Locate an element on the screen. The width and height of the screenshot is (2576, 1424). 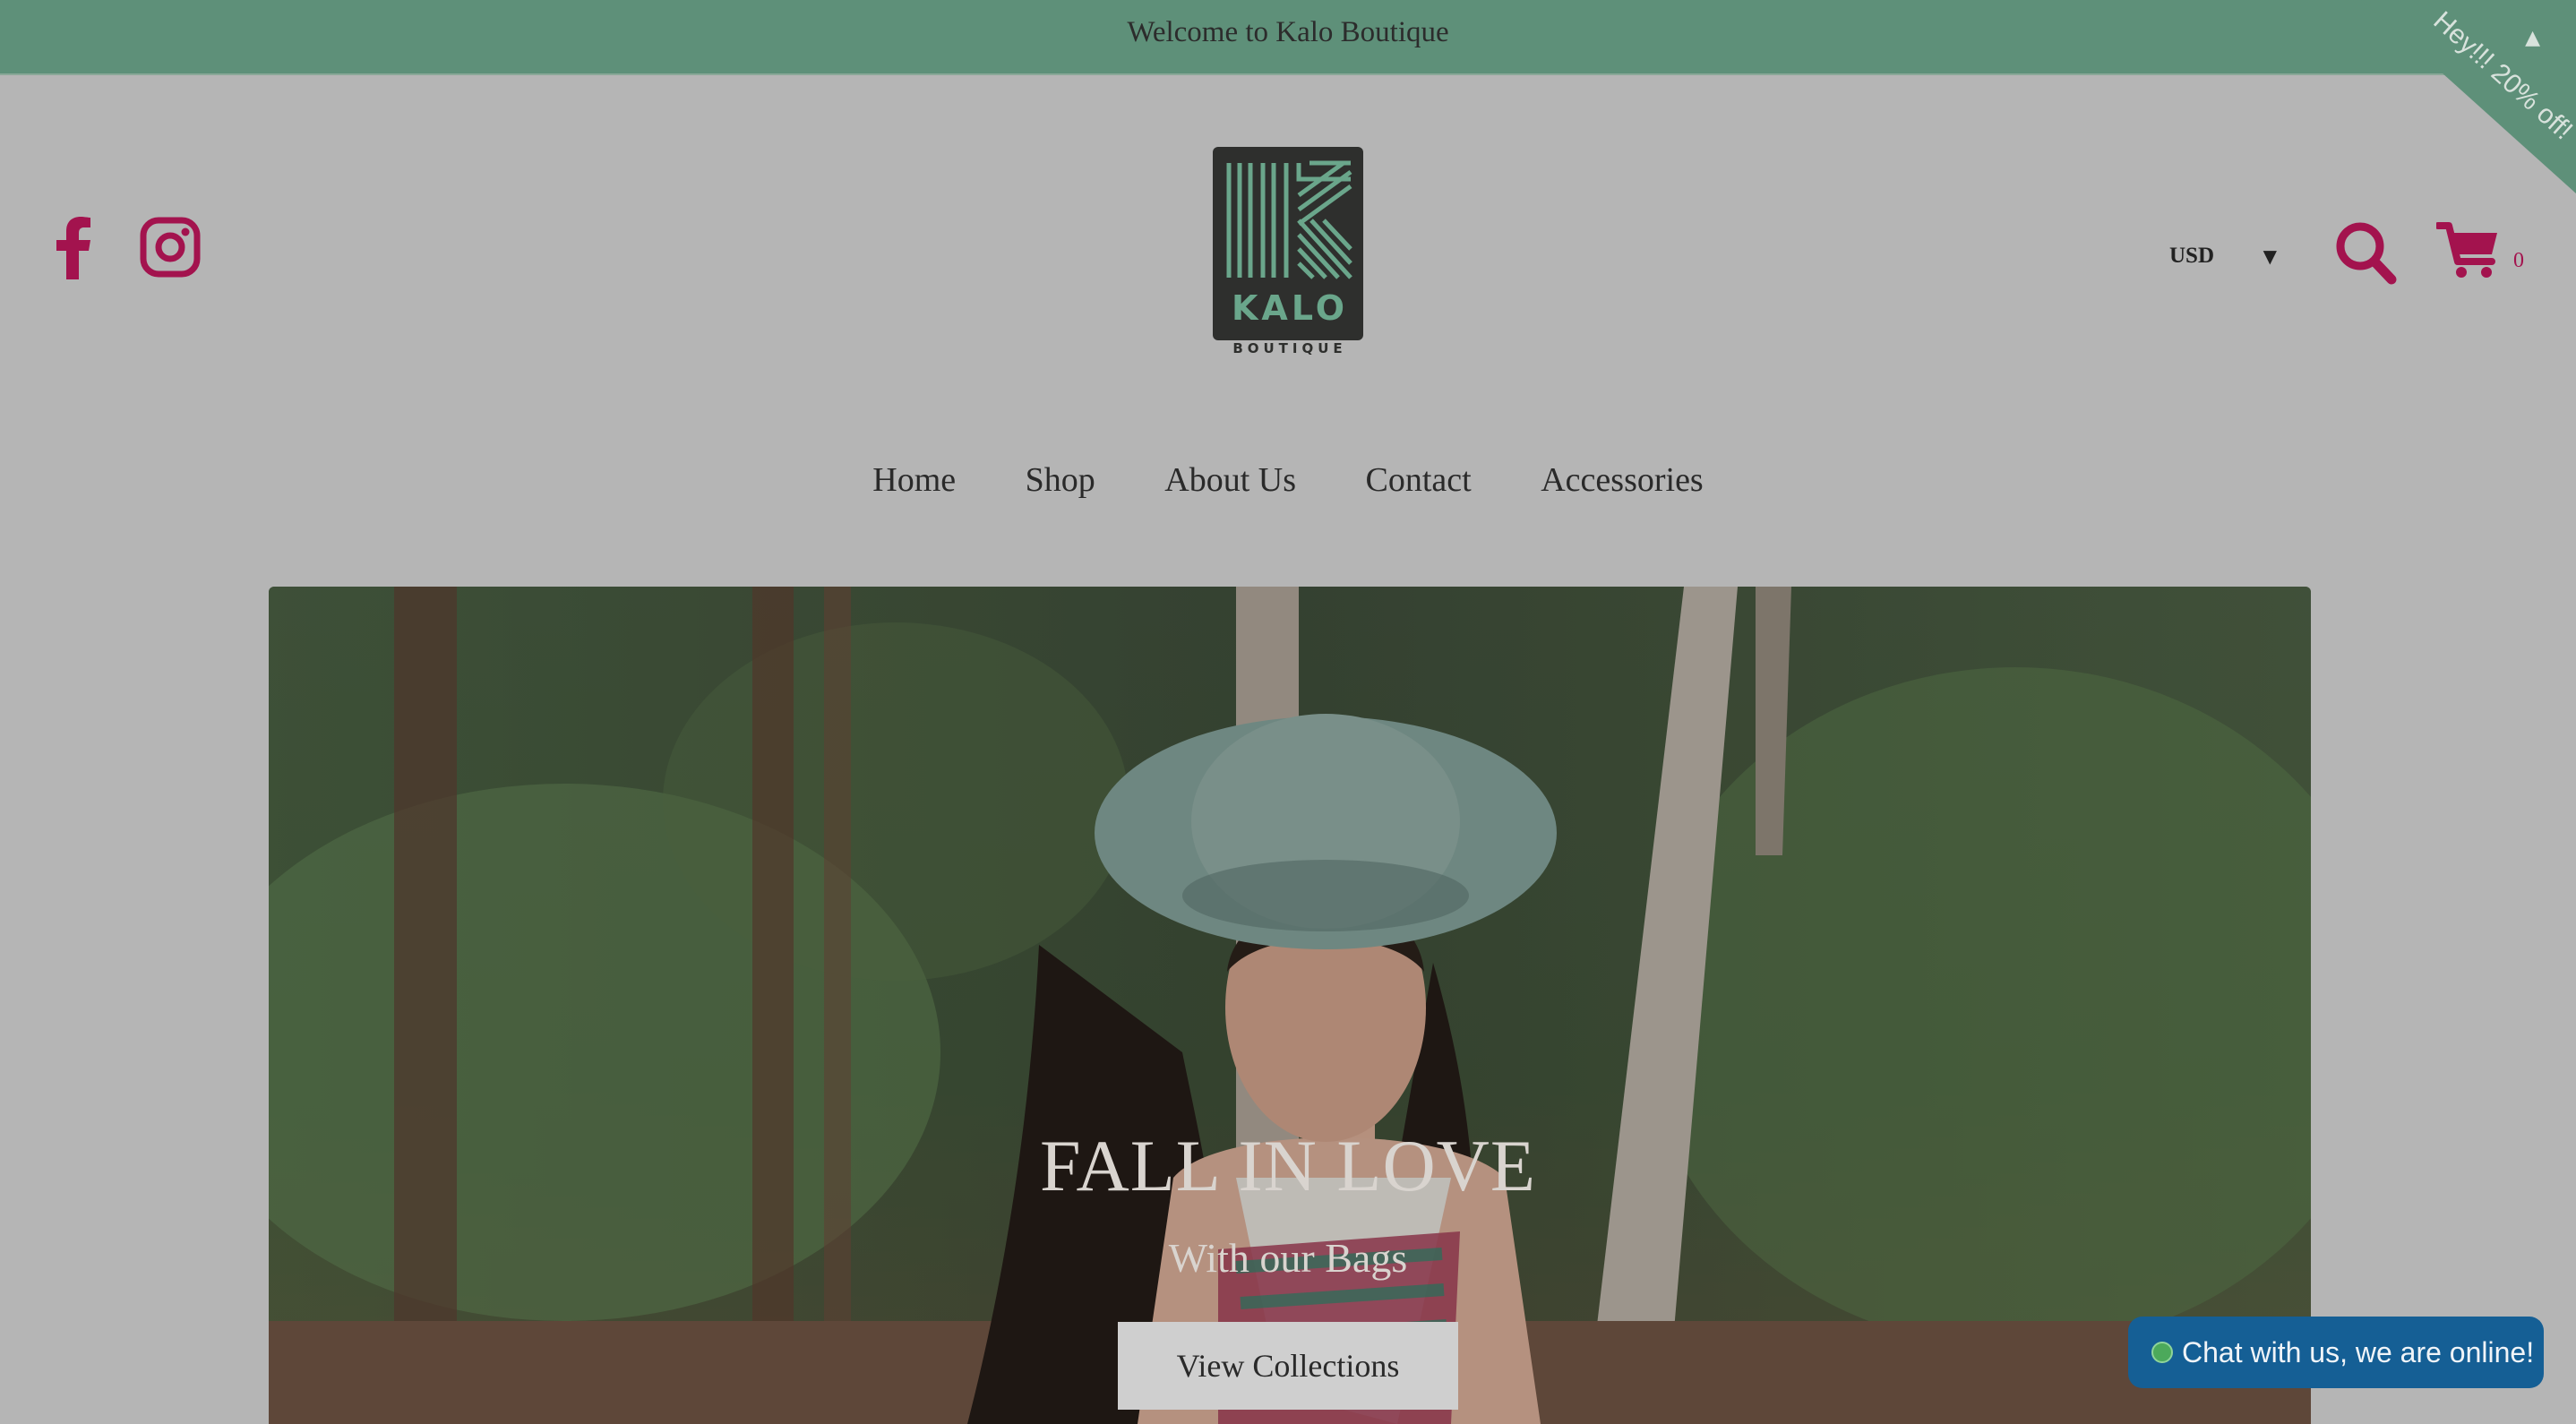
hero-subtitle: With our Bags is located at coordinates (1288, 1258).